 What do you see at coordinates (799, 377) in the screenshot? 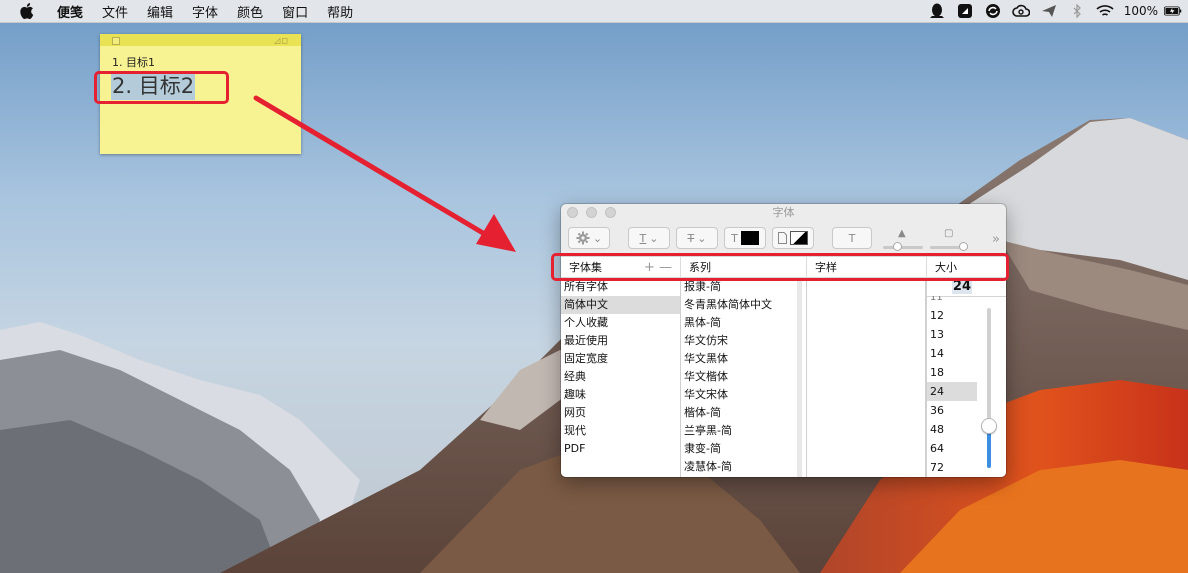
I see `family-list-scrollbar` at bounding box center [799, 377].